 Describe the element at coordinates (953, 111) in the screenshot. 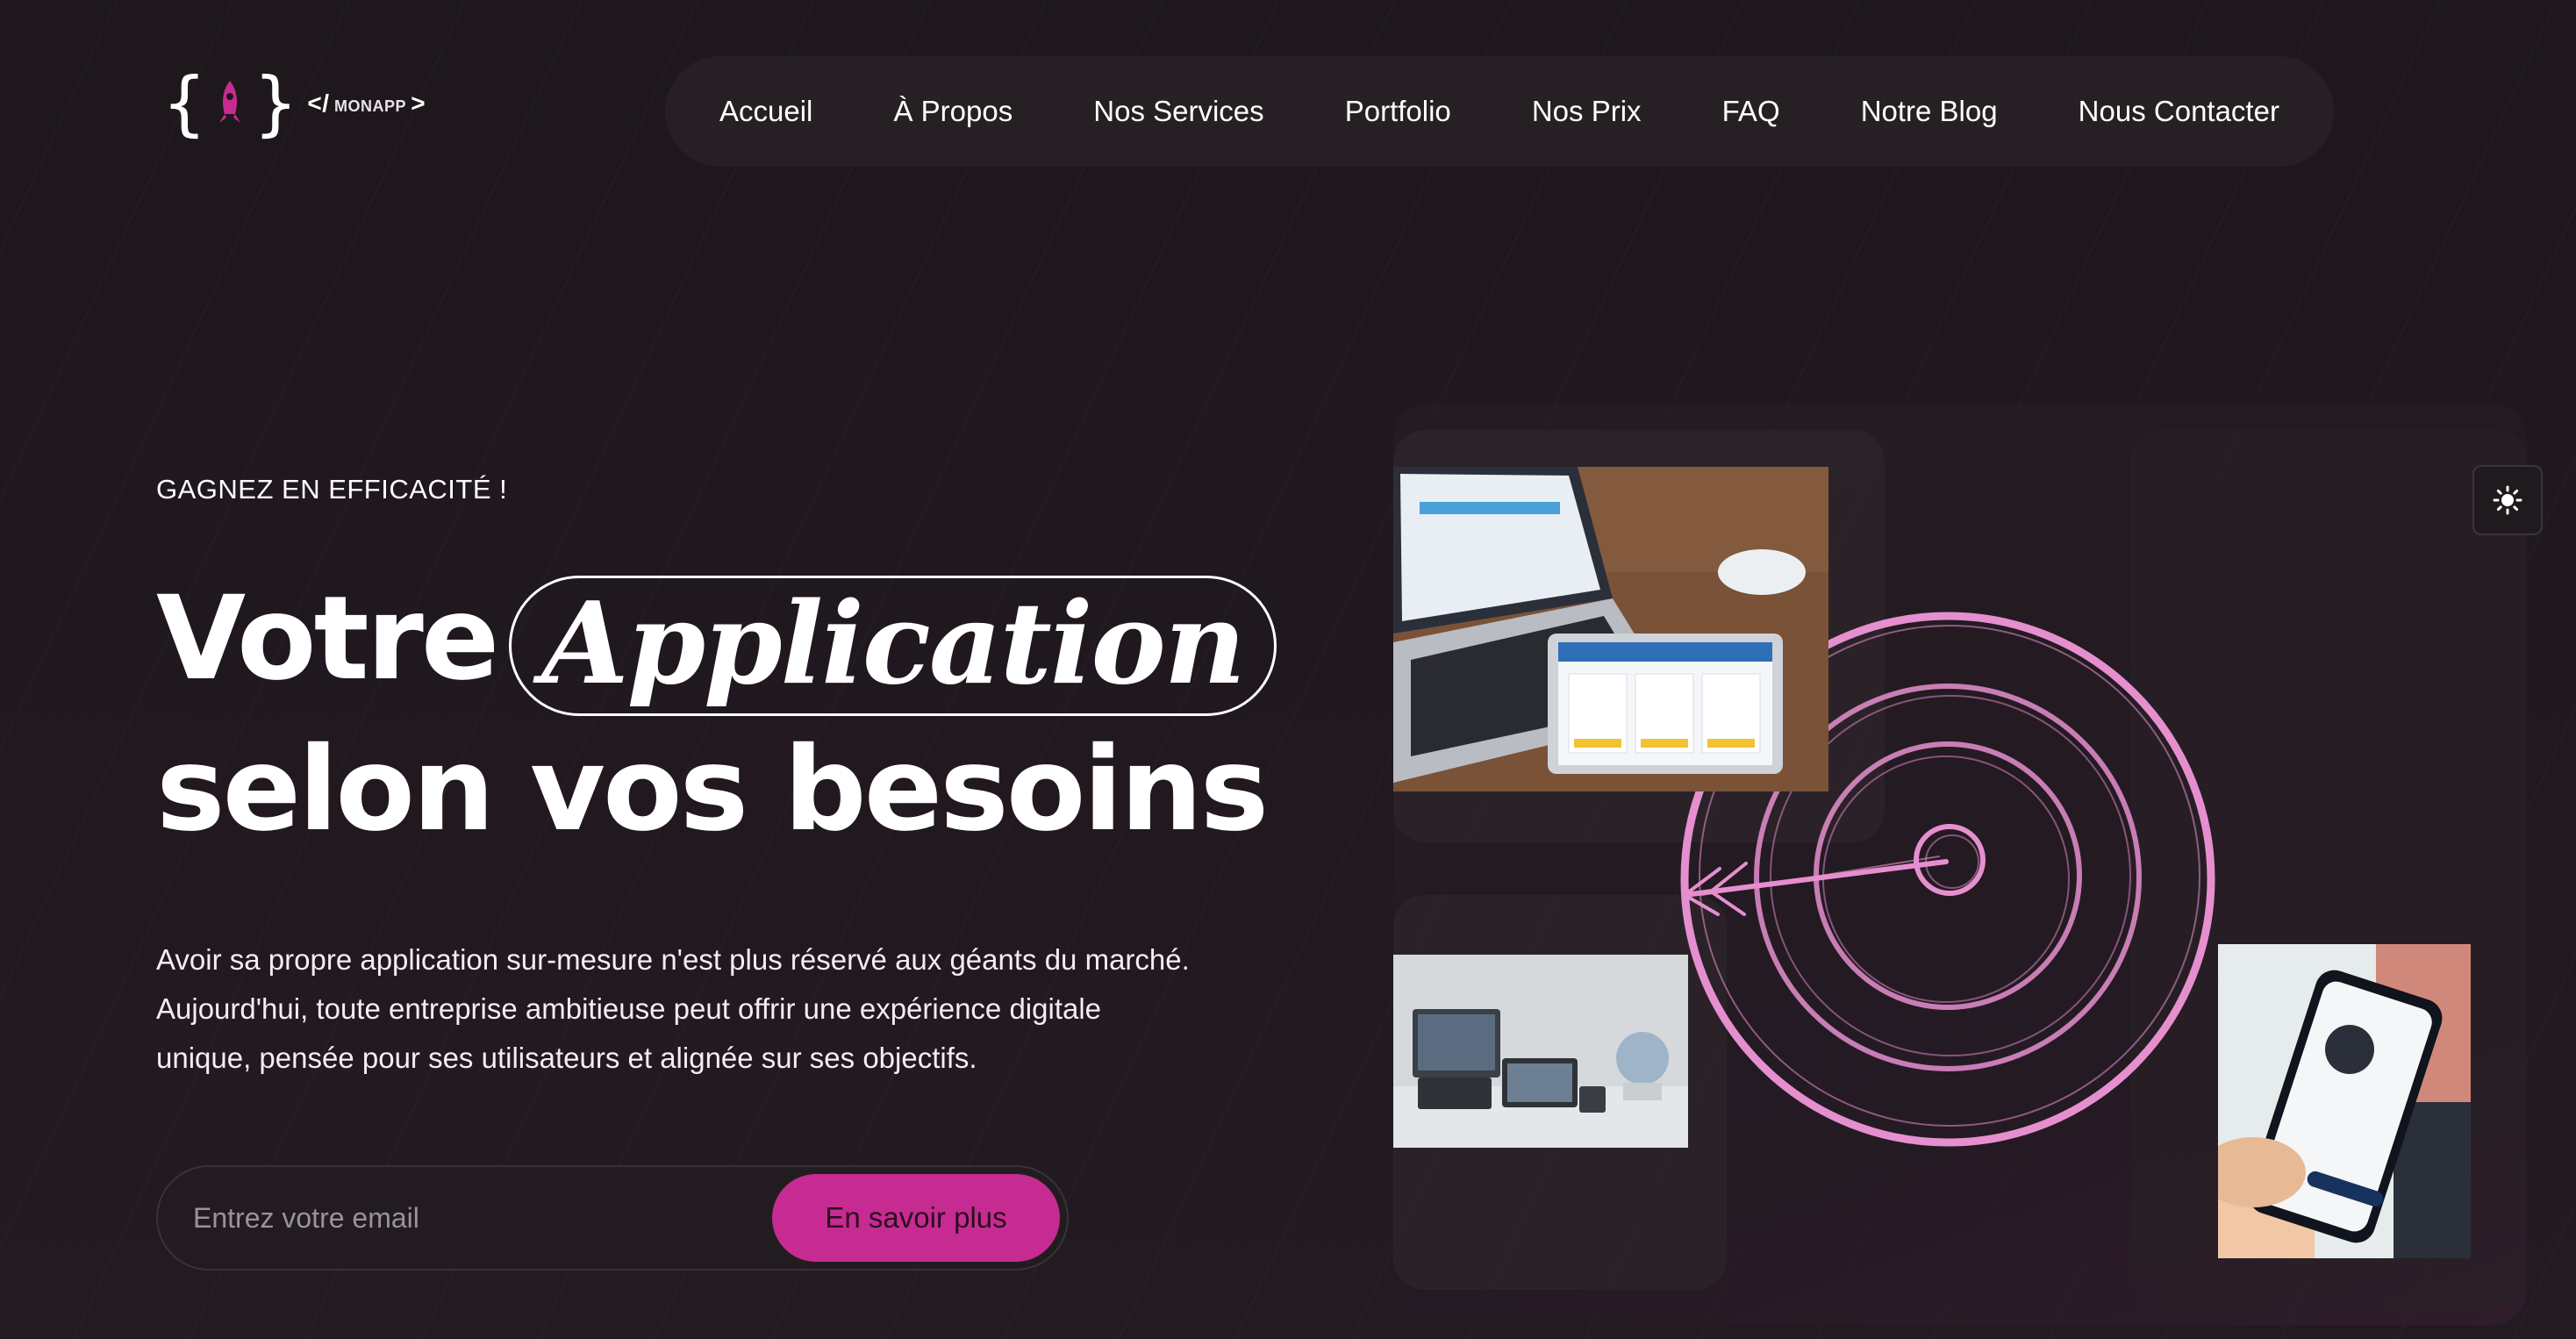

I see `nav-item-a-propos: À Propos` at that location.